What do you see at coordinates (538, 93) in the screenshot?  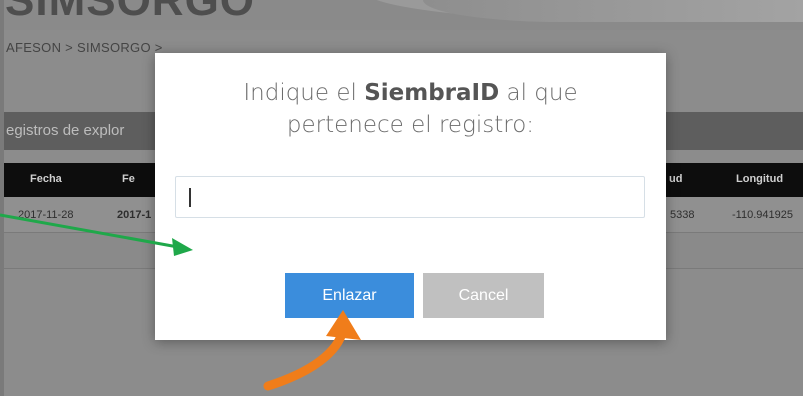 I see `dialog-title-suffix: al que` at bounding box center [538, 93].